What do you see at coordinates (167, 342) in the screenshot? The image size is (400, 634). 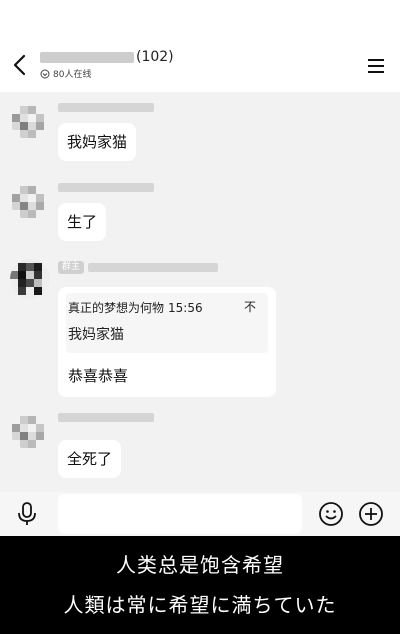 I see `message-bubble: 真正的梦想为何物 15:56 不 我妈家猫 恭喜恭喜` at bounding box center [167, 342].